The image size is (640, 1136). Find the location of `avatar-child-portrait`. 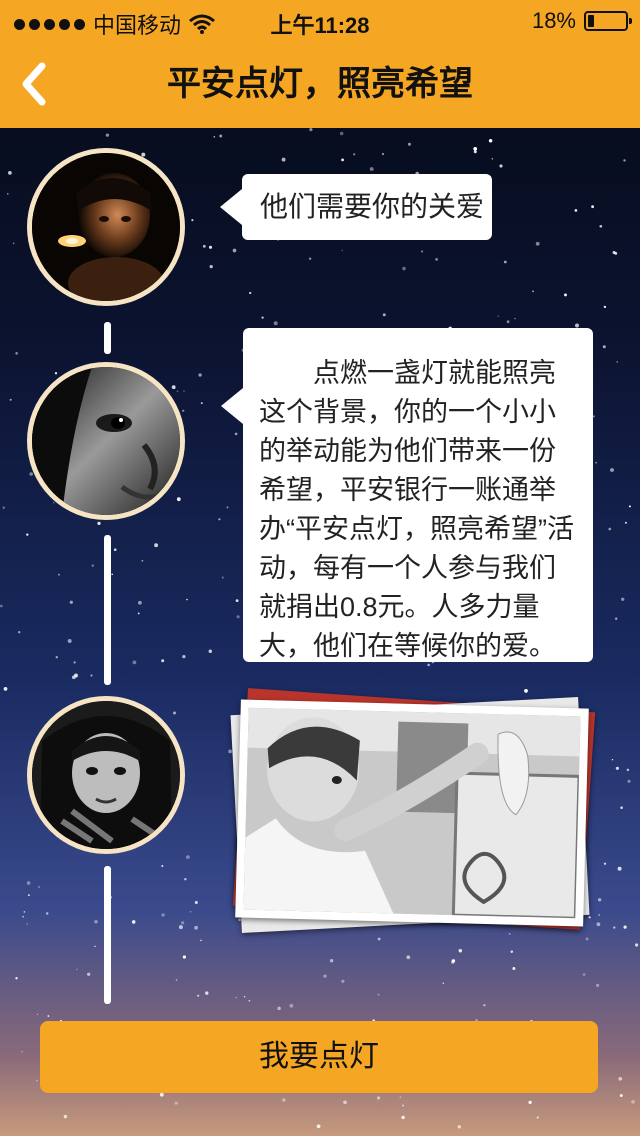

avatar-child-portrait is located at coordinates (106, 775).